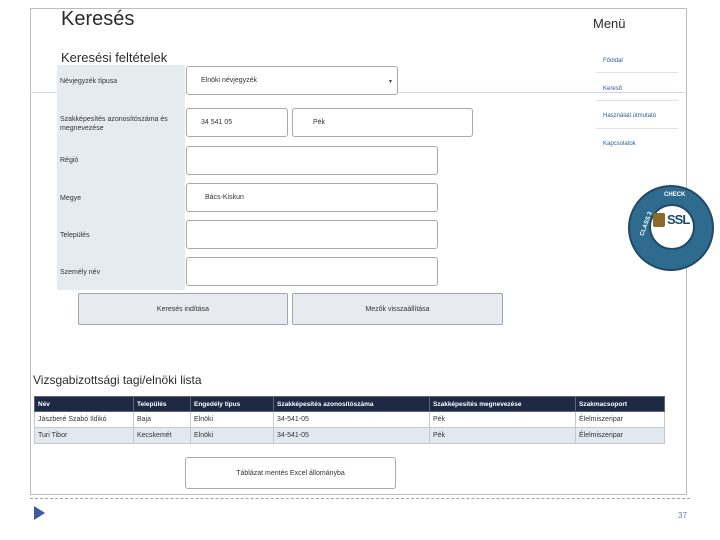 Image resolution: width=720 pixels, height=540 pixels. I want to click on person-name-input, so click(312, 271).